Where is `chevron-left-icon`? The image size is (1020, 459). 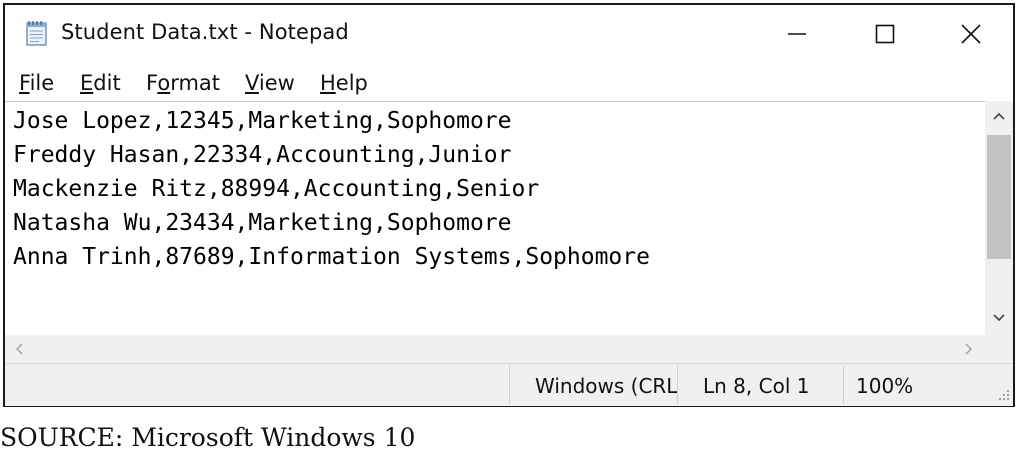
chevron-left-icon is located at coordinates (19, 349).